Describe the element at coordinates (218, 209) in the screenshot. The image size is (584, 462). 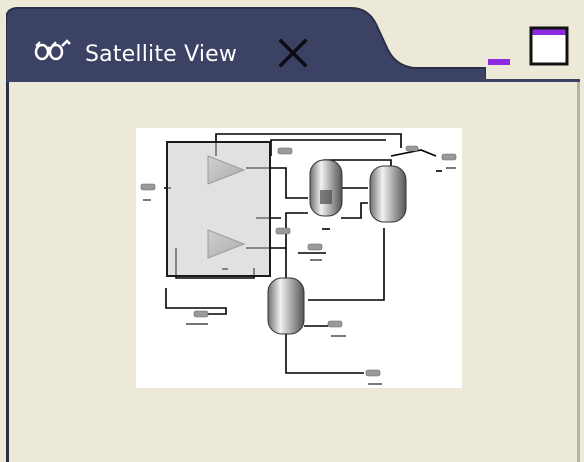
I see `viewport-rectangle` at that location.